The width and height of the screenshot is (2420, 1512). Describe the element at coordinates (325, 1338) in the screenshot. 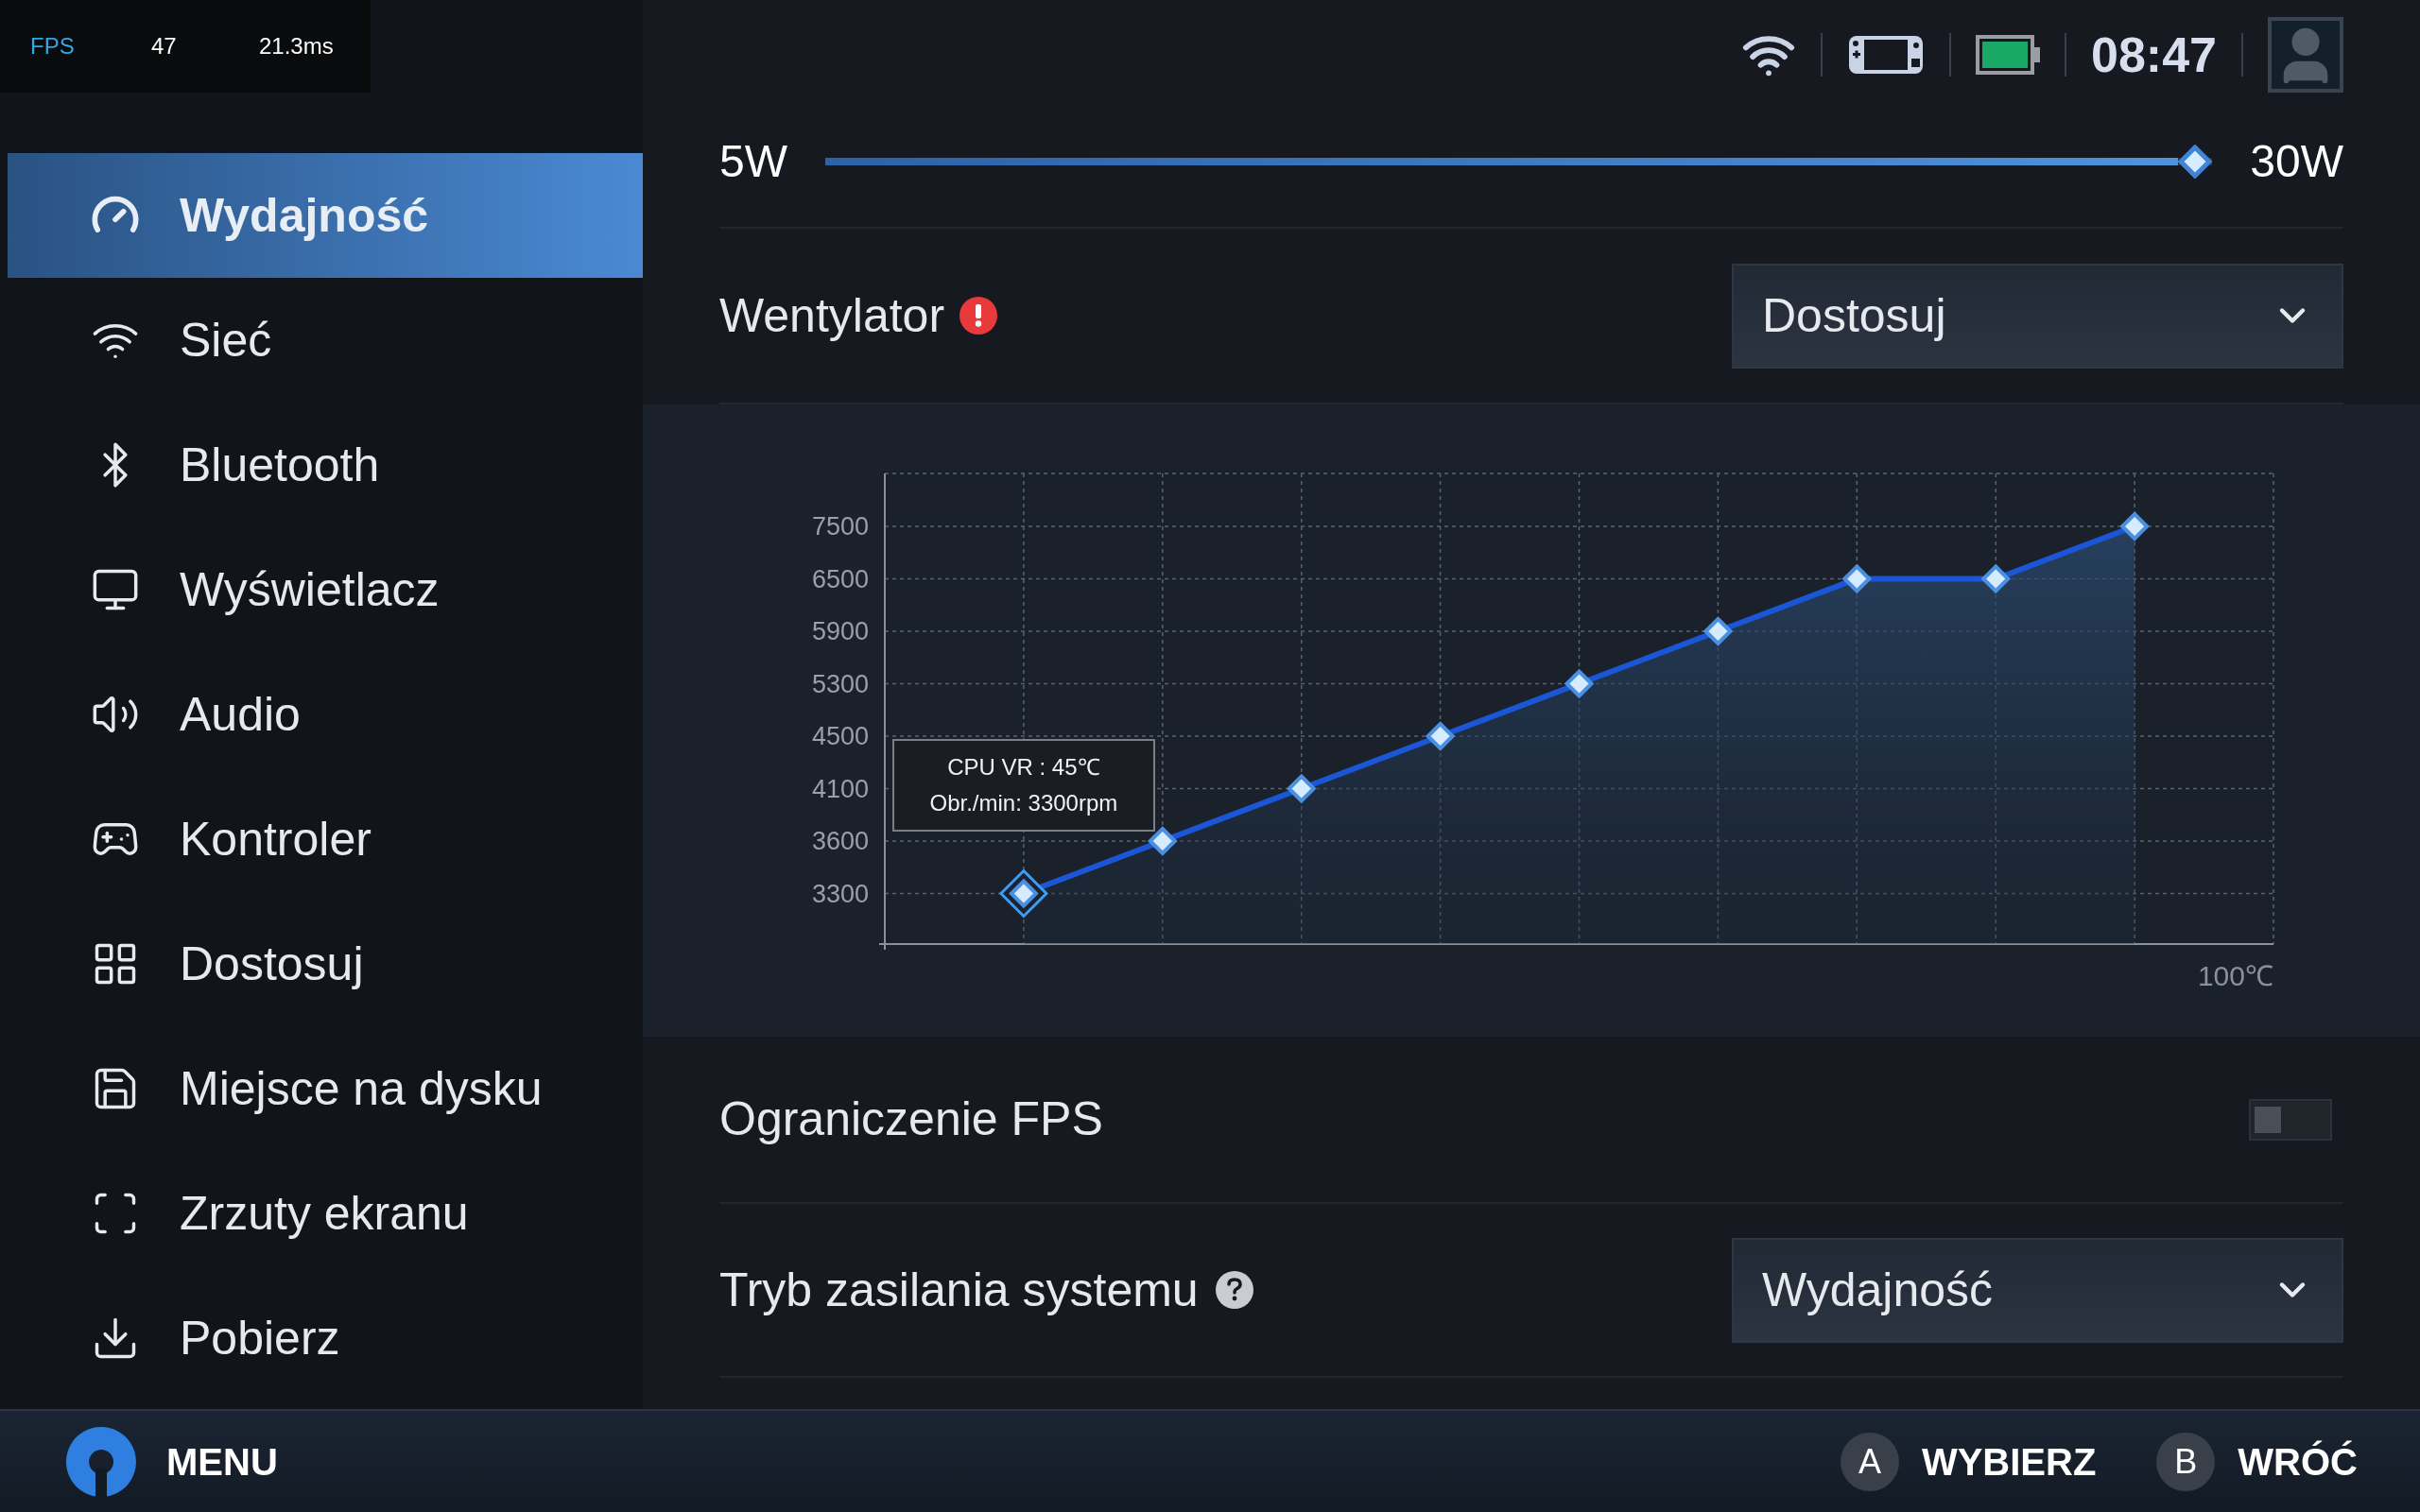

I see `sidebar-item: Pobierz` at that location.